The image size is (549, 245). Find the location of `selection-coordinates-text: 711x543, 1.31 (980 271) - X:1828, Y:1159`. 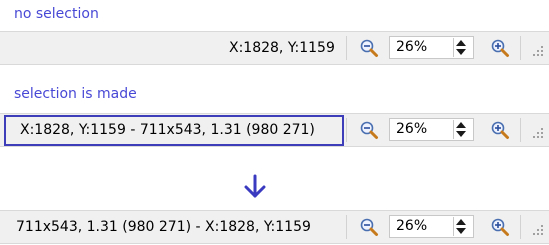

selection-coordinates-text: 711x543, 1.31 (980 271) - X:1828, Y:1159 is located at coordinates (163, 227).